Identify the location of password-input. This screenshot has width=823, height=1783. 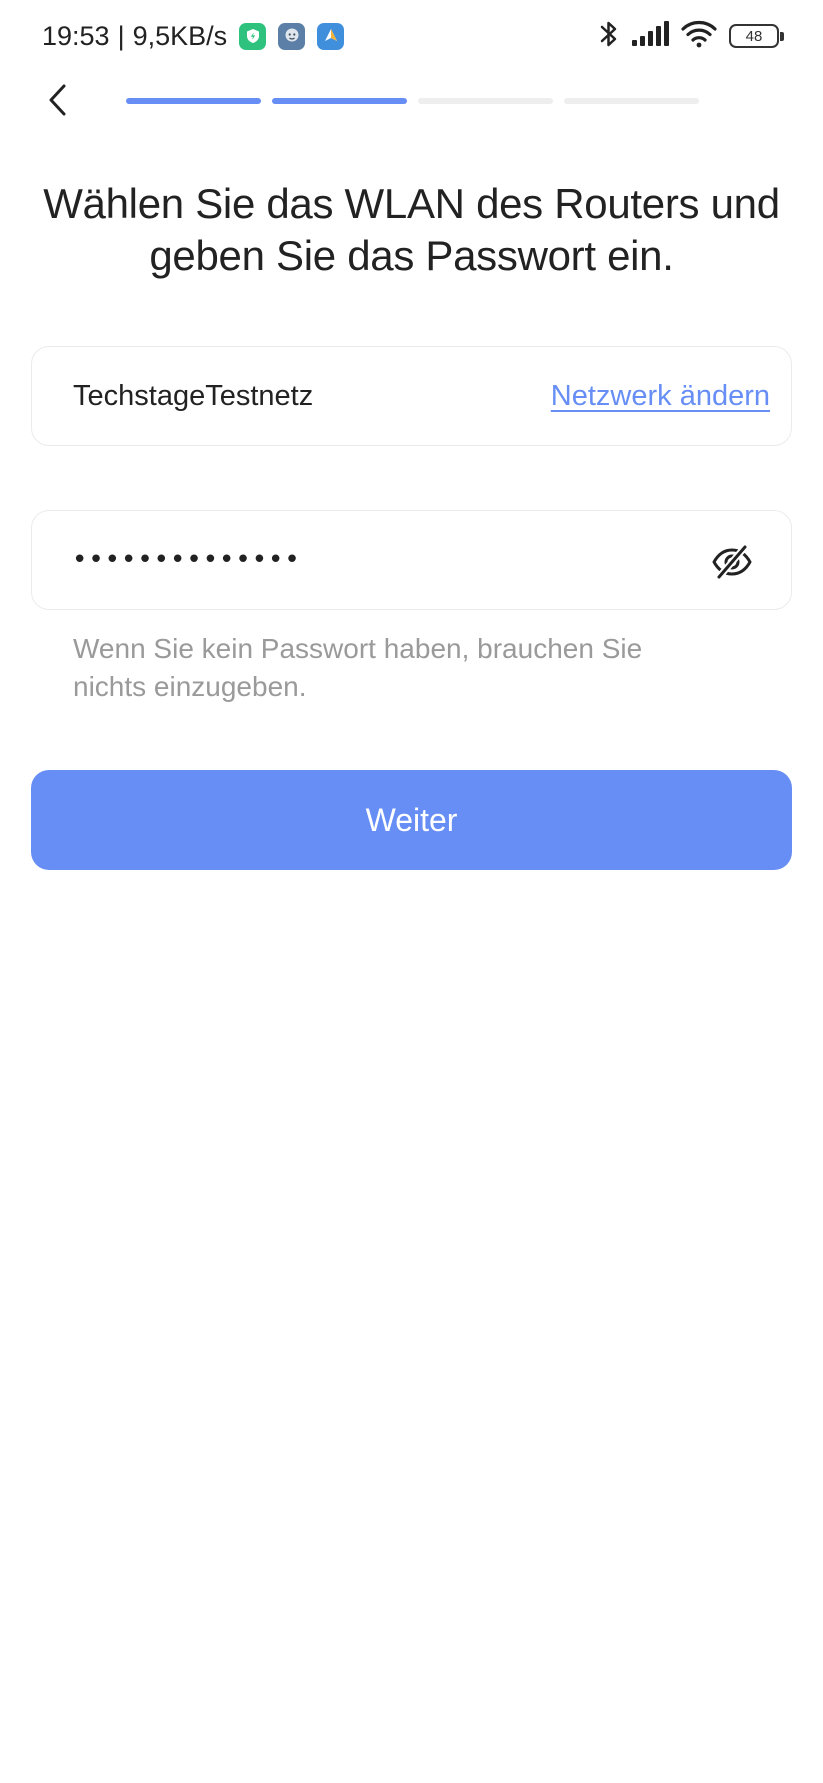
(372, 560).